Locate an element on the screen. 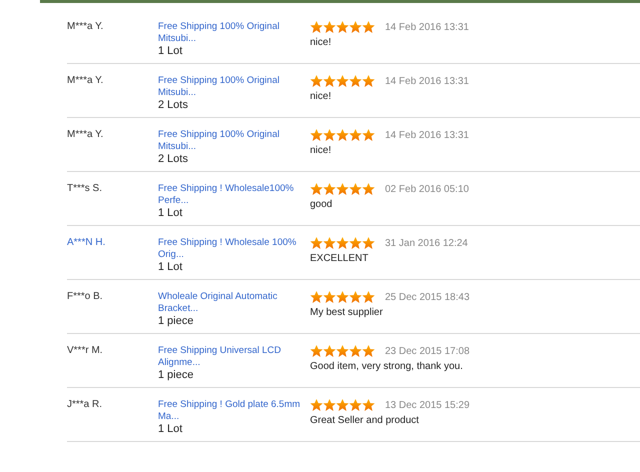 The image size is (640, 472). review-comment: My best supplier is located at coordinates (346, 312).